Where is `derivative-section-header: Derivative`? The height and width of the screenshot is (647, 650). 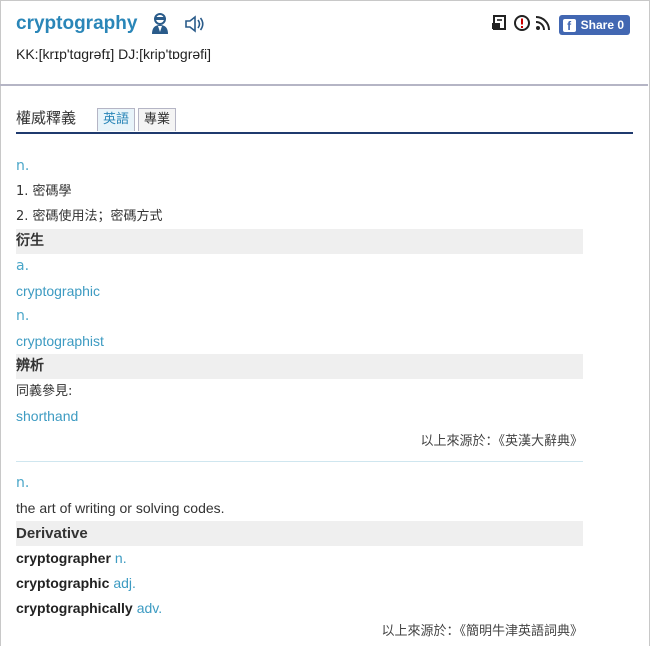 derivative-section-header: Derivative is located at coordinates (299, 533).